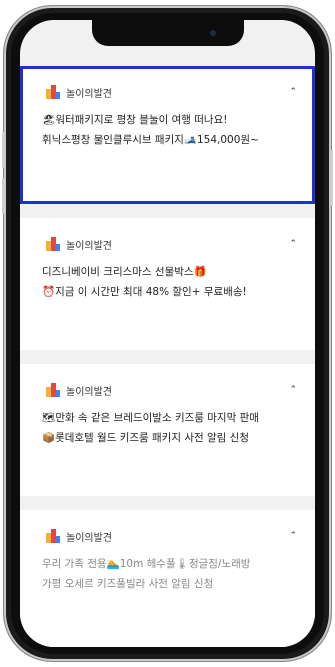 The height and width of the screenshot is (667, 335). What do you see at coordinates (168, 33) in the screenshot?
I see `phone-notch` at bounding box center [168, 33].